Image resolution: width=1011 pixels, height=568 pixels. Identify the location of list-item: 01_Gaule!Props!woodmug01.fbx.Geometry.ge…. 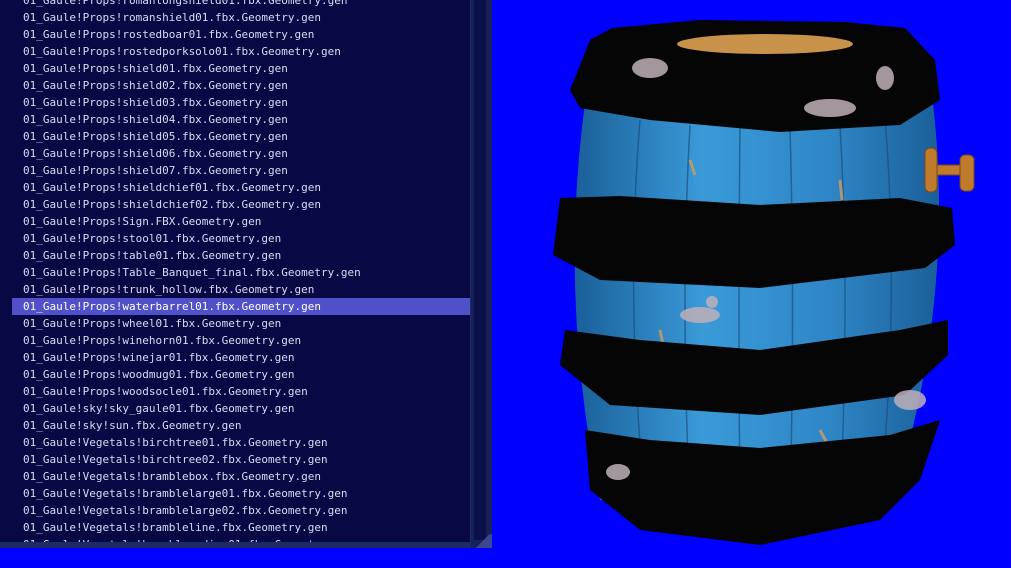
(241, 374).